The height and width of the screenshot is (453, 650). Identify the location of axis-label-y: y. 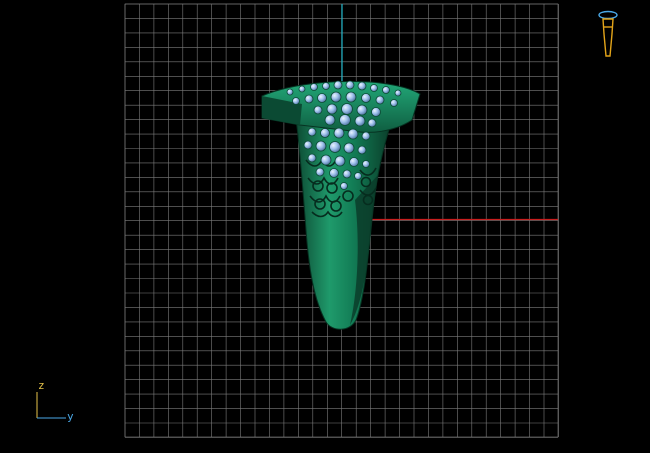
(70, 416).